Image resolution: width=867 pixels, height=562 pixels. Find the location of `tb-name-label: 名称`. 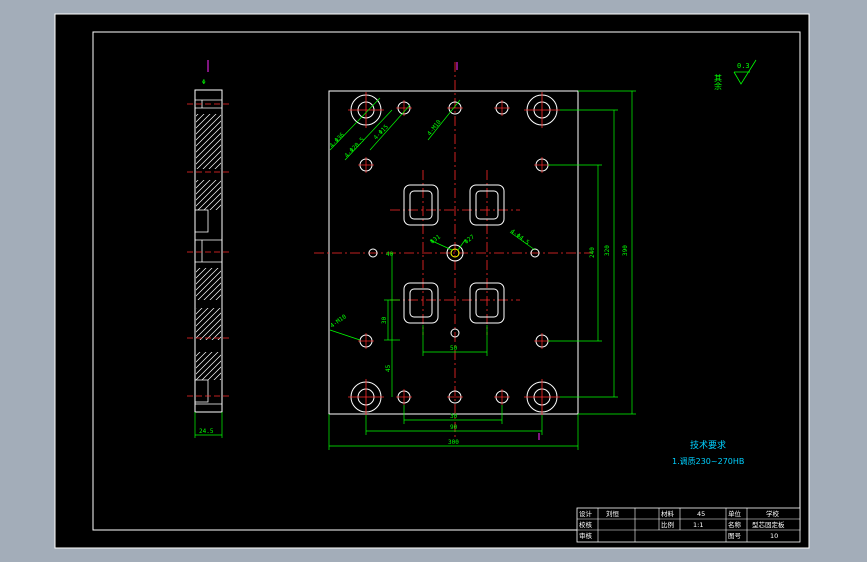

tb-name-label: 名称 is located at coordinates (735, 524).